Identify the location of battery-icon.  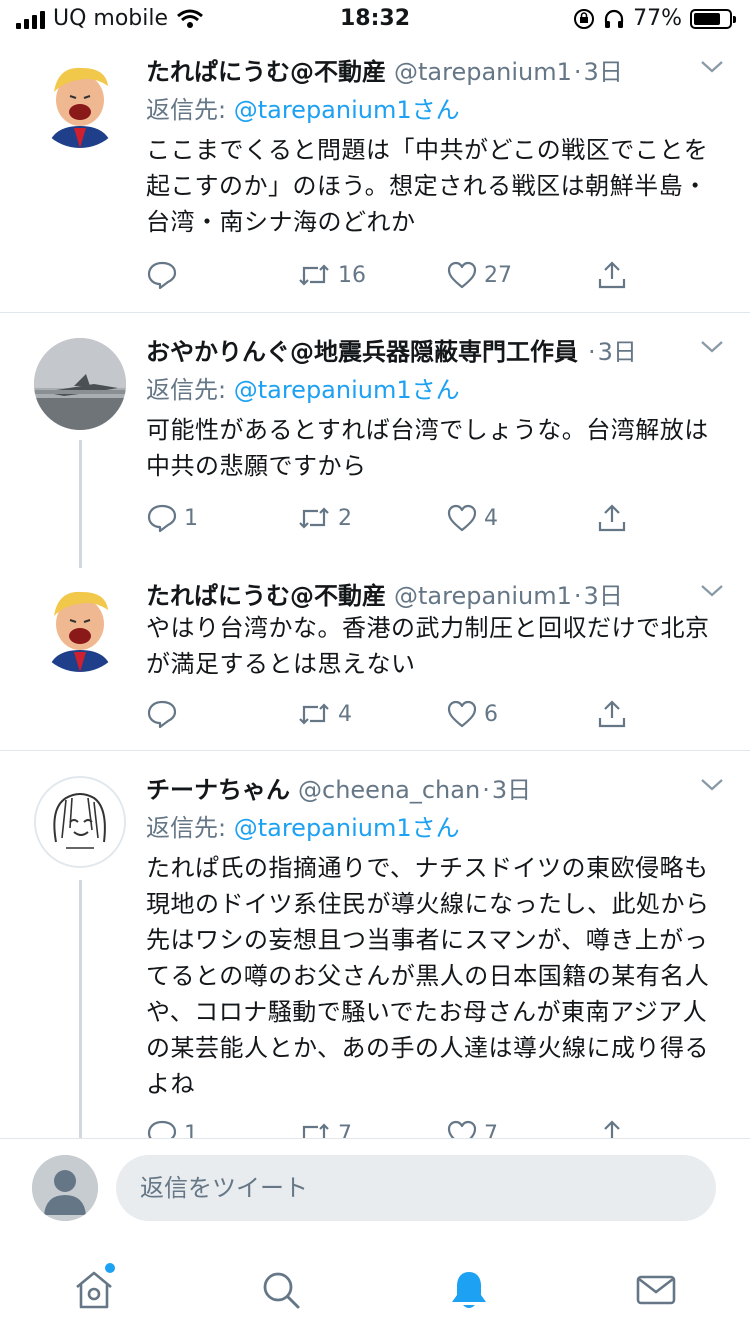
(713, 18).